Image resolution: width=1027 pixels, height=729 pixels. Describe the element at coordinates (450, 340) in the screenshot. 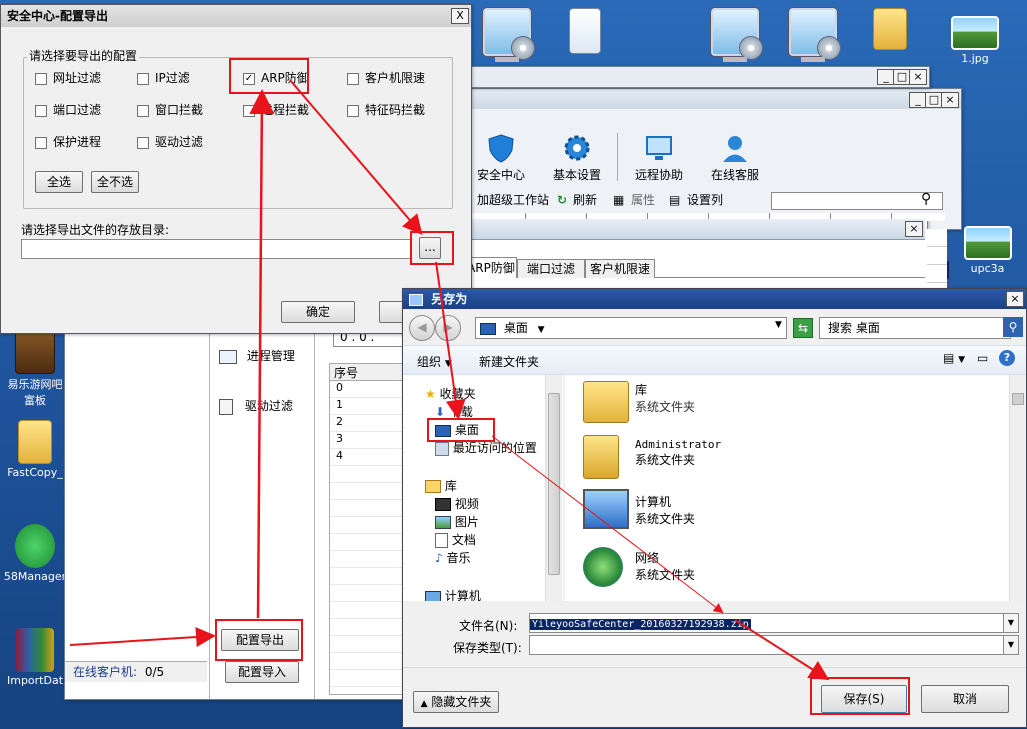

I see `arrow-browse-to-desktop` at that location.